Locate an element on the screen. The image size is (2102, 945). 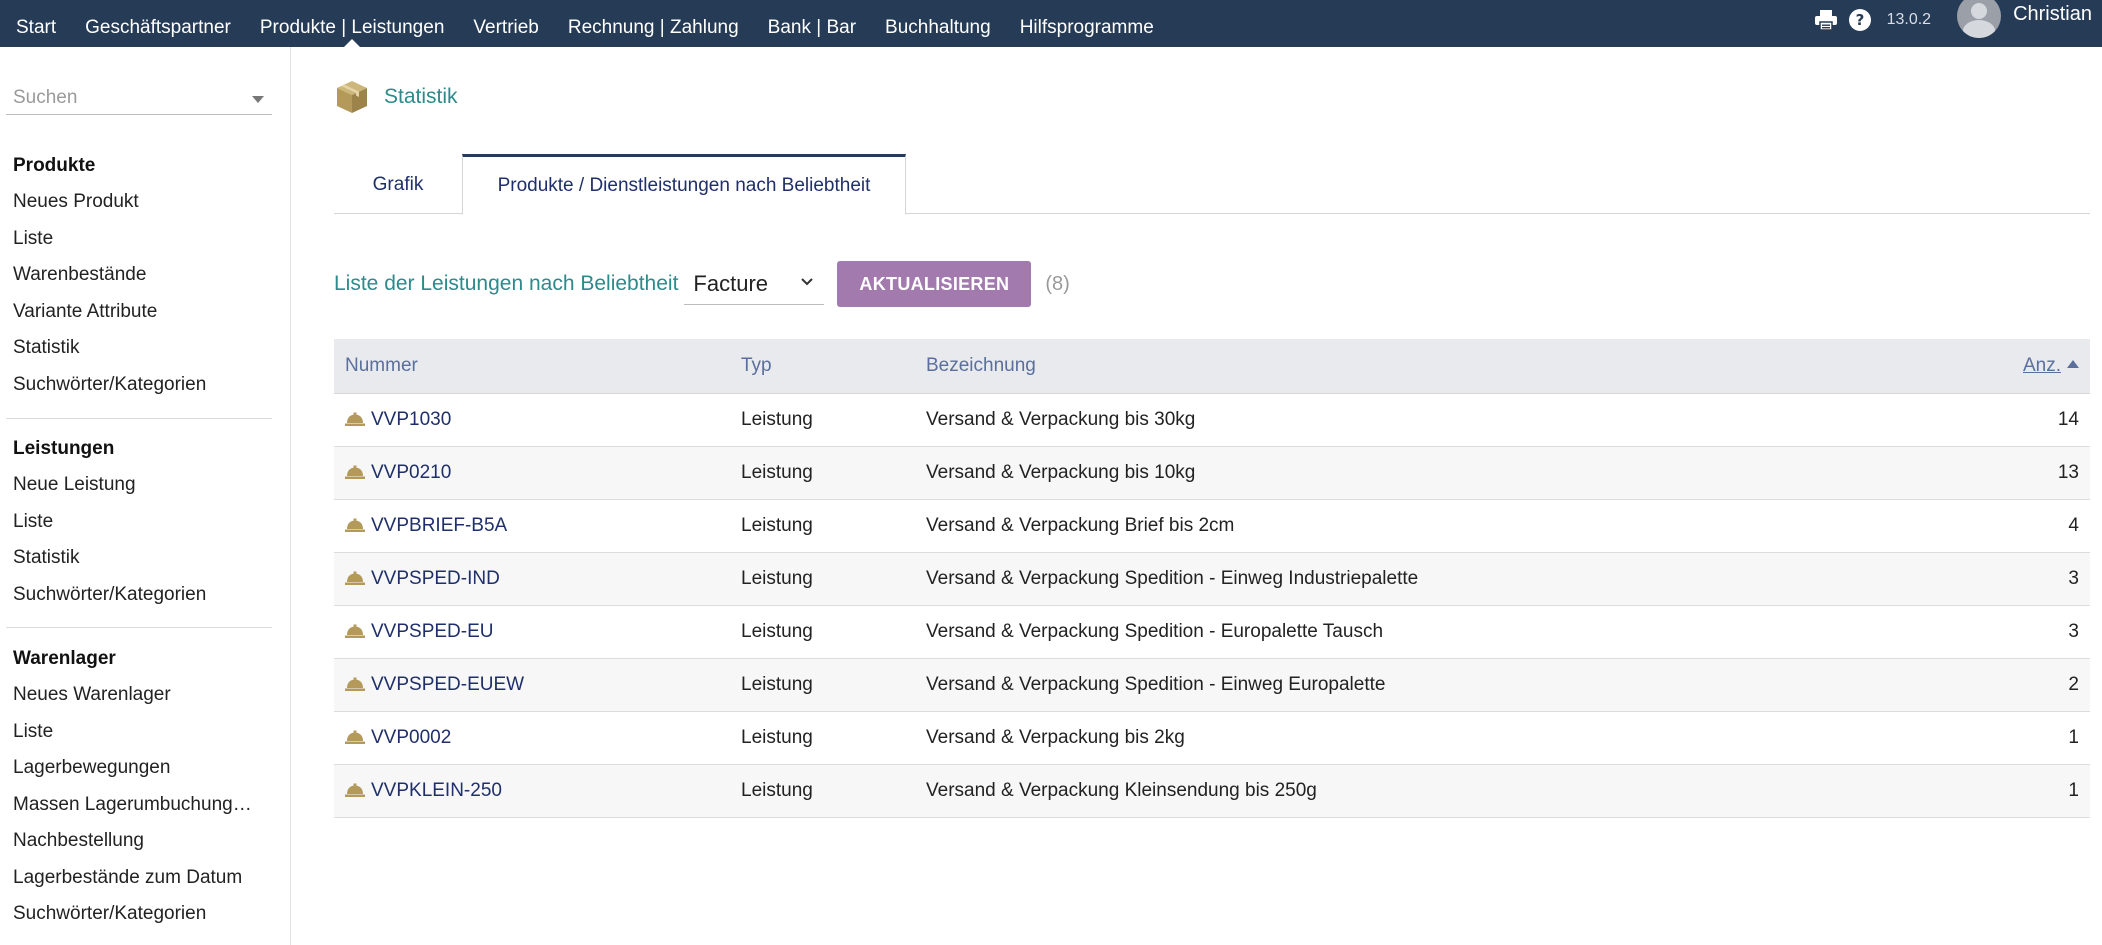
sidebar-item-leistungen-suchwoerter: Suchwörter/Kategorien is located at coordinates (137, 595).